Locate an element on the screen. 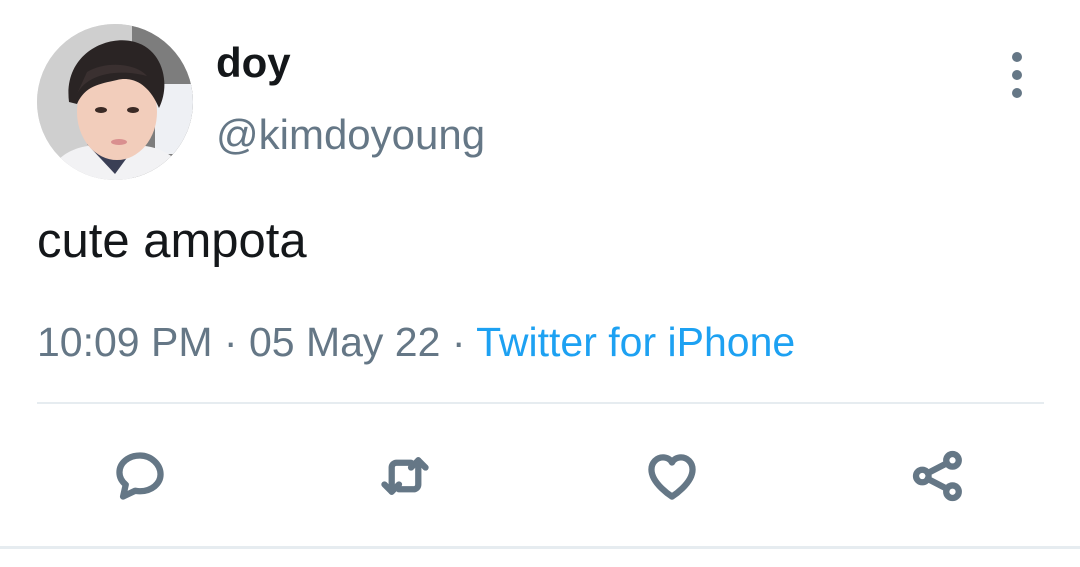  tweet-source-link: Twitter for iPhone is located at coordinates (635, 342).